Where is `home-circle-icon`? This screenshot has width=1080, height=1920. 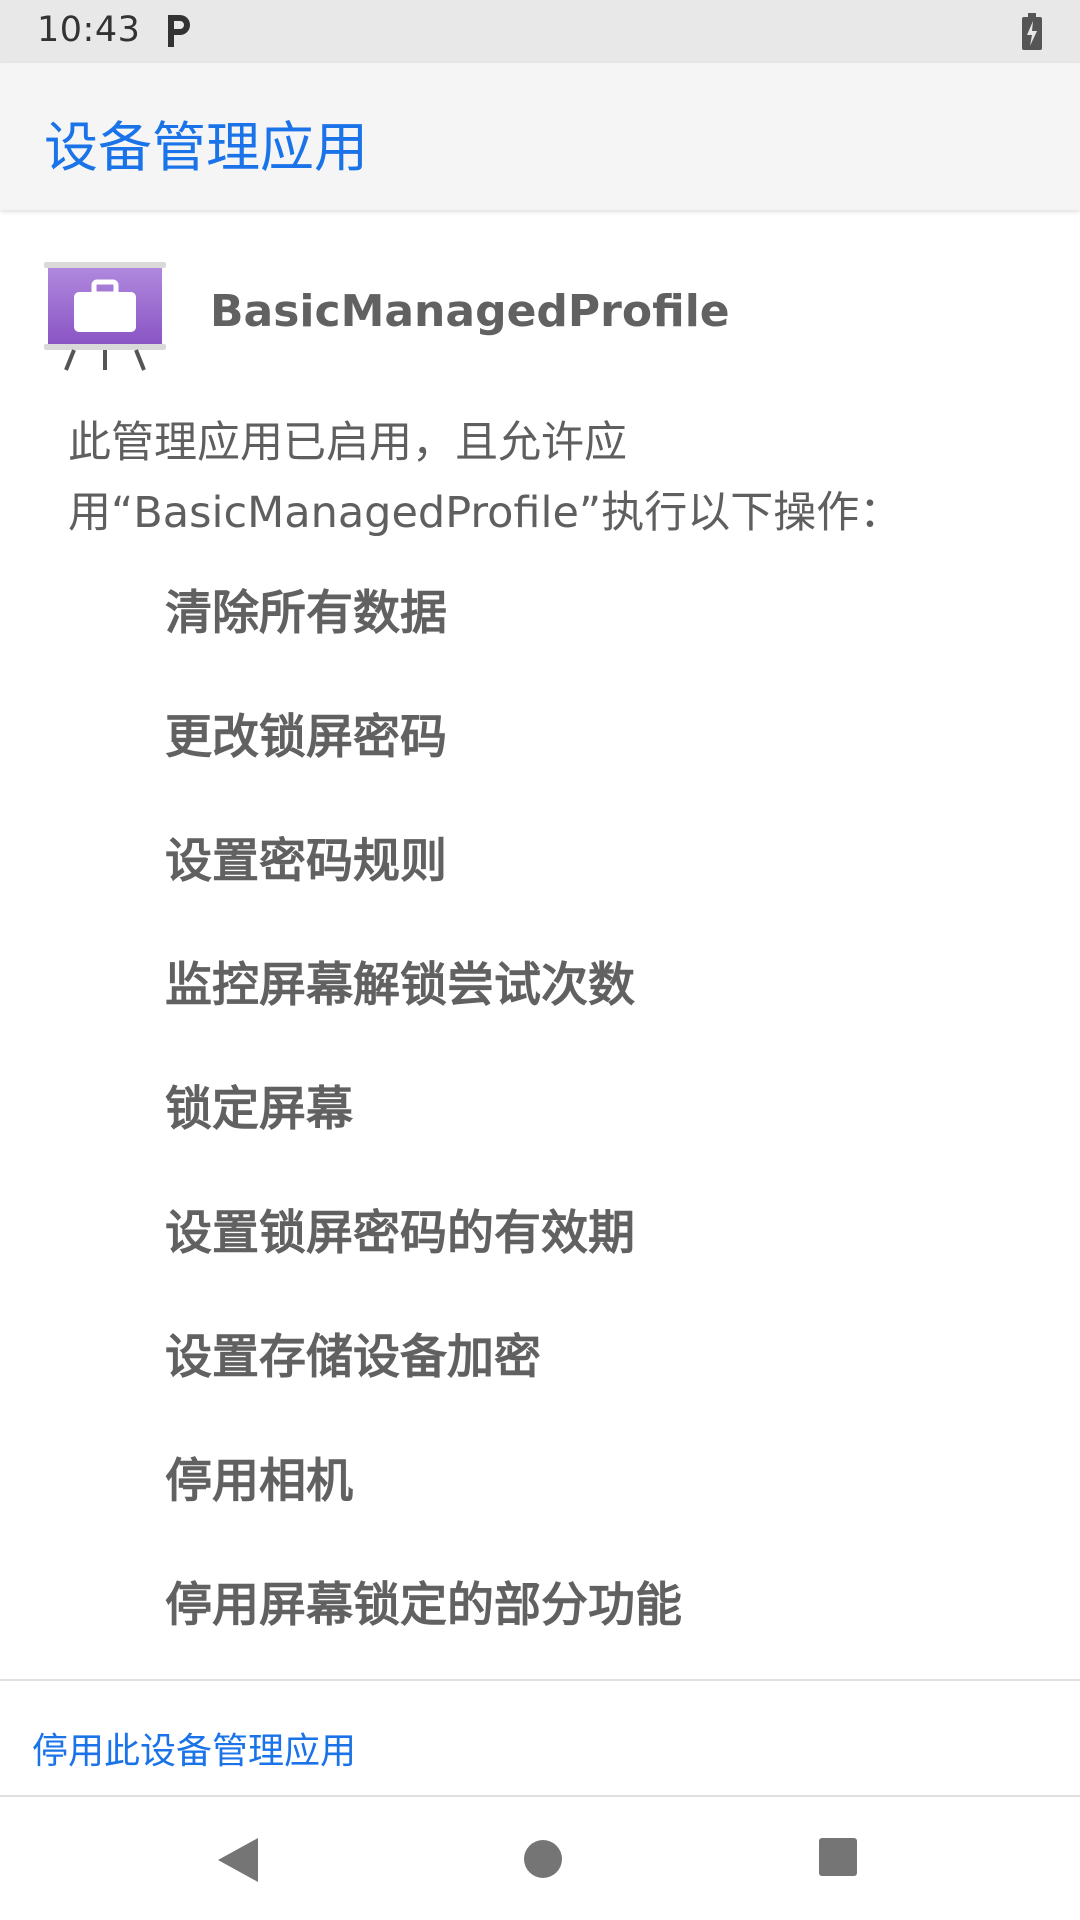
home-circle-icon is located at coordinates (543, 1859).